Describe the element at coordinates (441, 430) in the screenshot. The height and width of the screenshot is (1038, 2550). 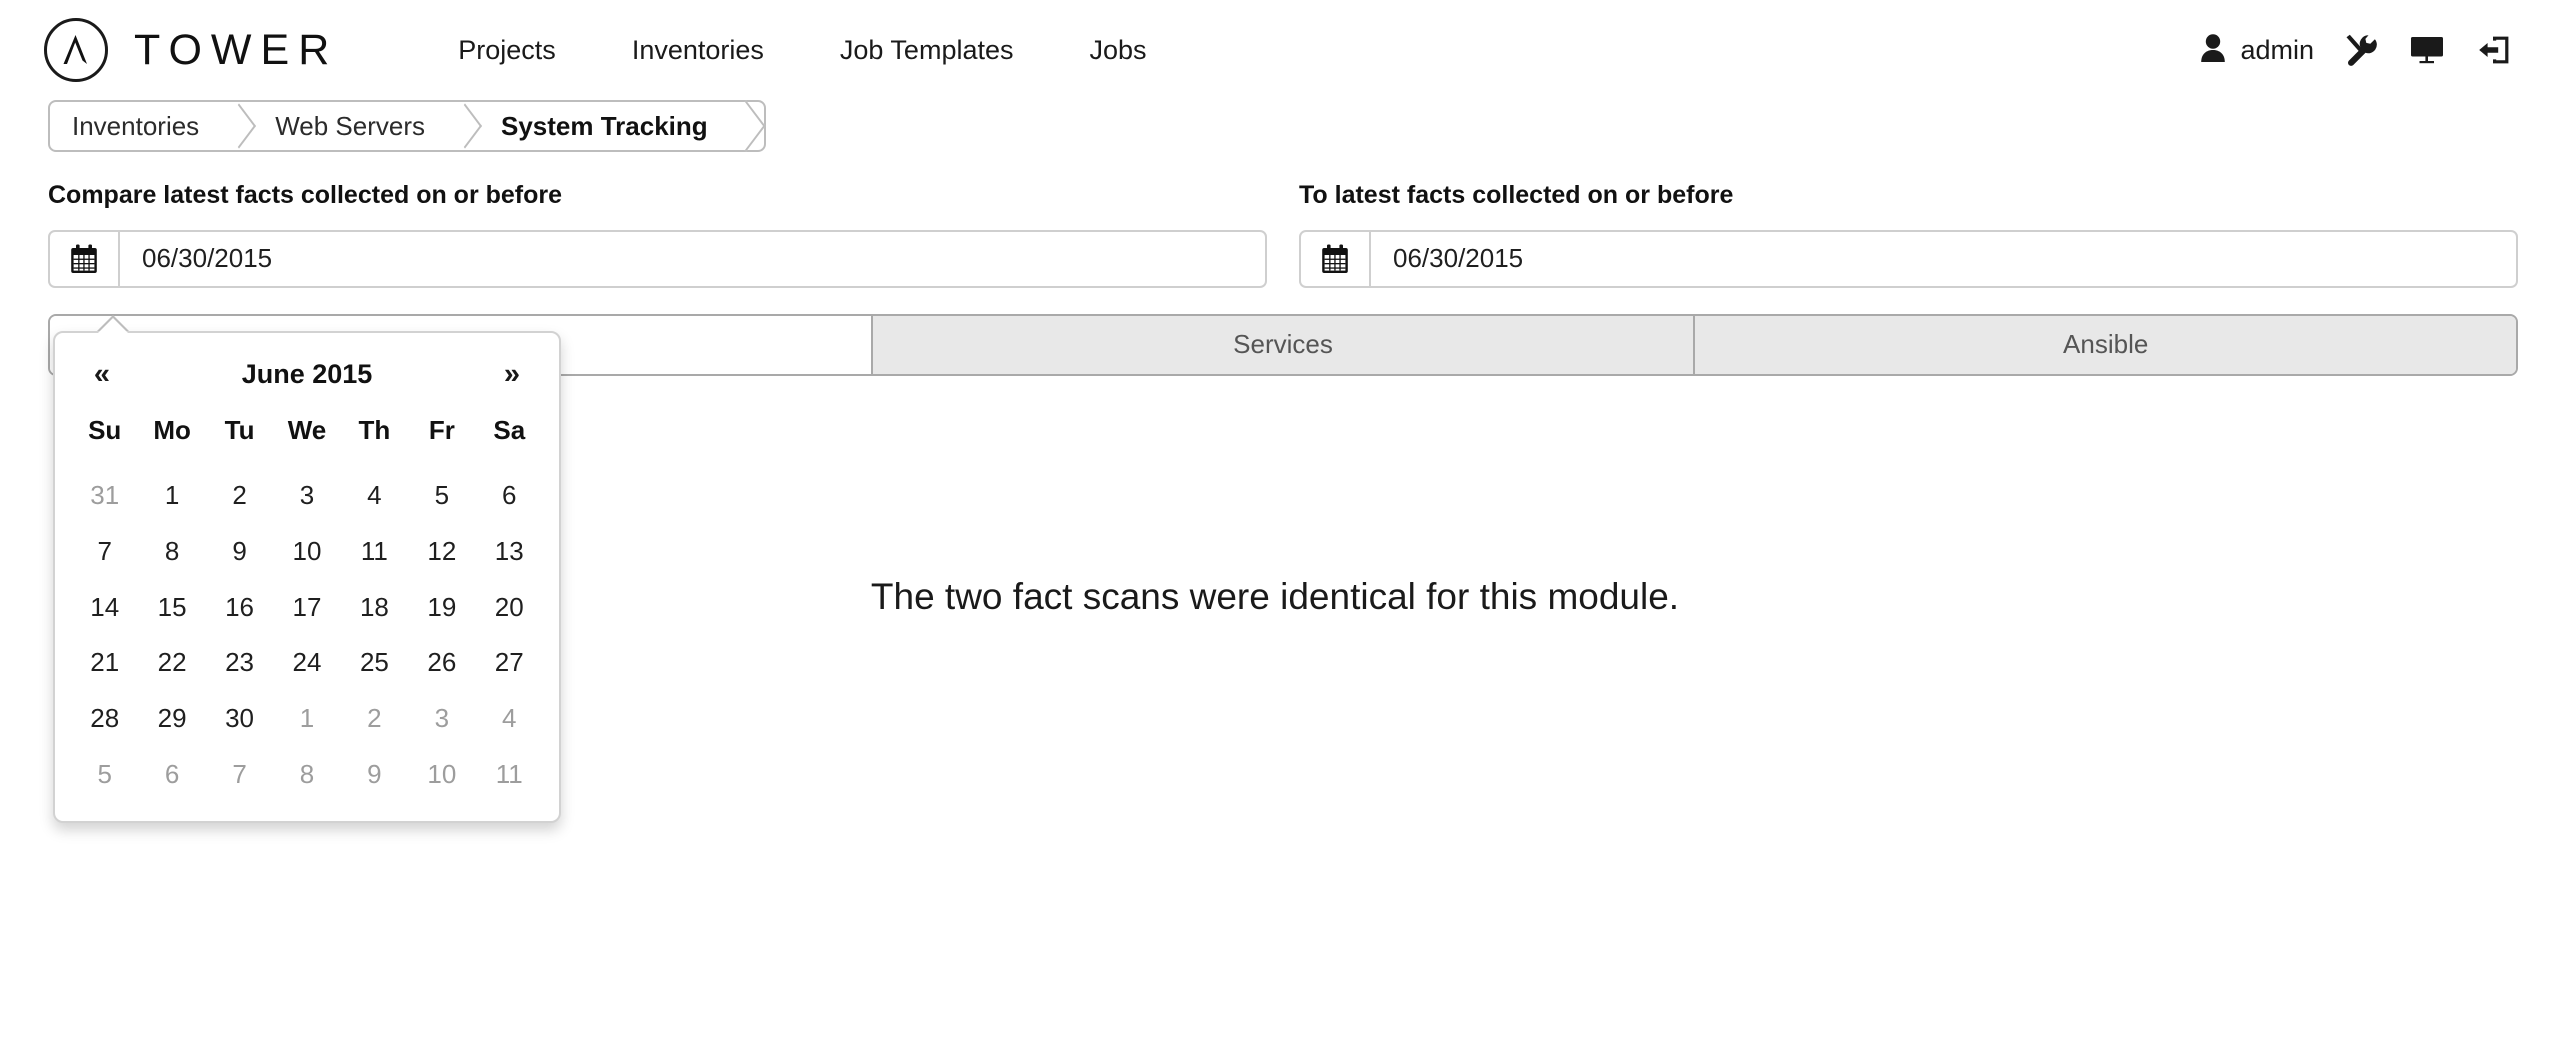
I see `weekday-fr: Fr` at that location.